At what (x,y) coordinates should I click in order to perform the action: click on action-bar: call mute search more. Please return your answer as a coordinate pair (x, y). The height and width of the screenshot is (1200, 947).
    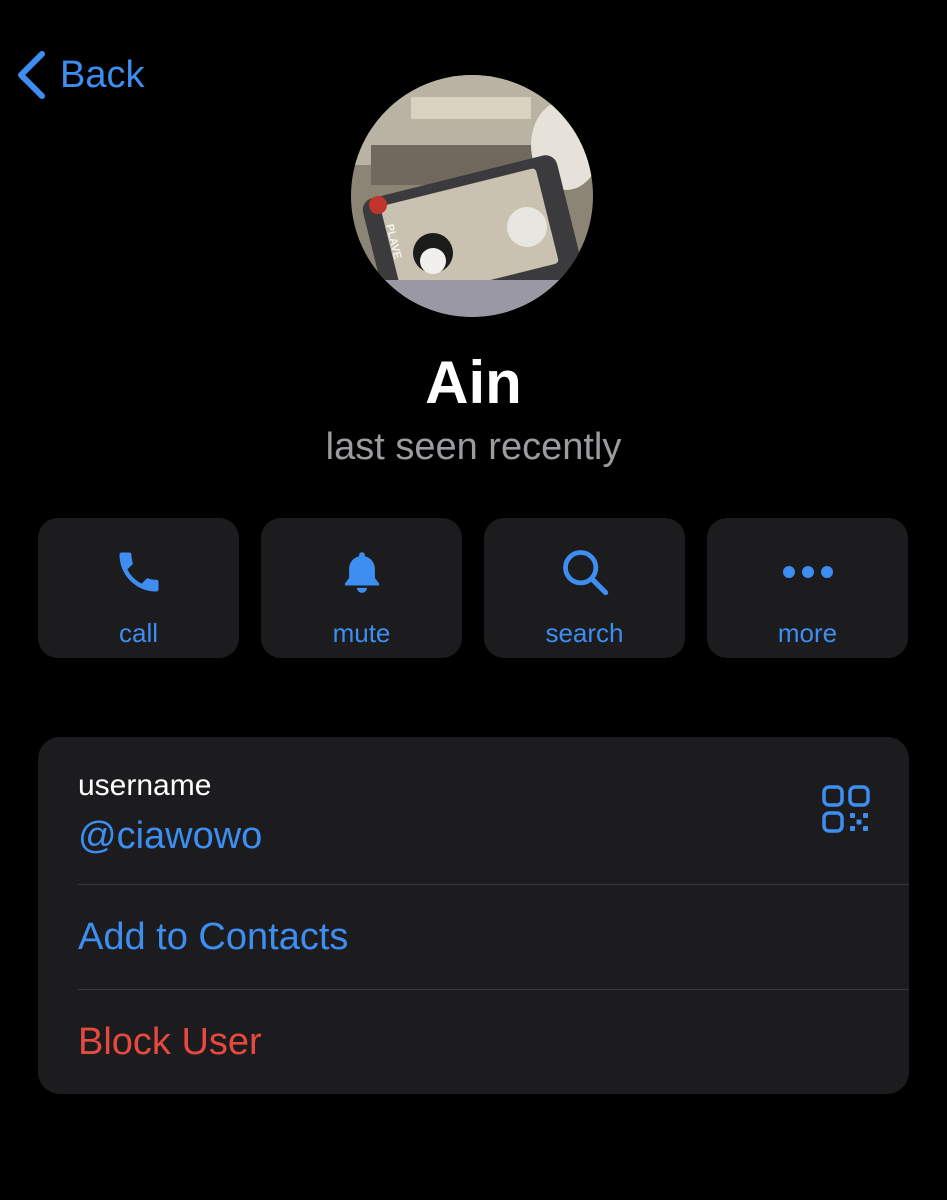
    Looking at the image, I should click on (473, 588).